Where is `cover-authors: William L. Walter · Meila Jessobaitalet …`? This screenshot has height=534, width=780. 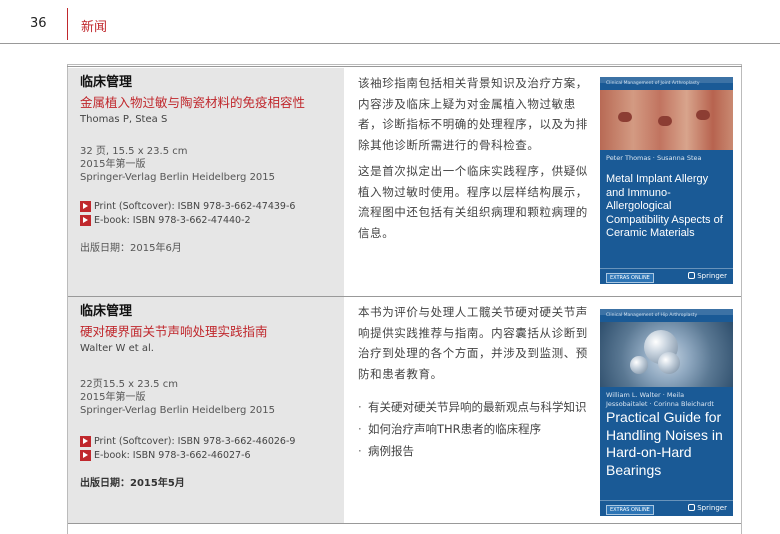
cover-authors: William L. Walter · Meila Jessobaitalet … is located at coordinates (660, 399).